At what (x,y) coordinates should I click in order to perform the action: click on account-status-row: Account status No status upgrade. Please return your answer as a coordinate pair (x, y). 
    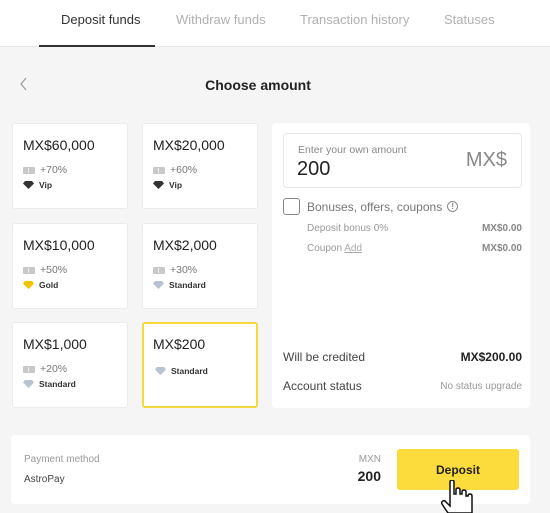
    Looking at the image, I should click on (402, 386).